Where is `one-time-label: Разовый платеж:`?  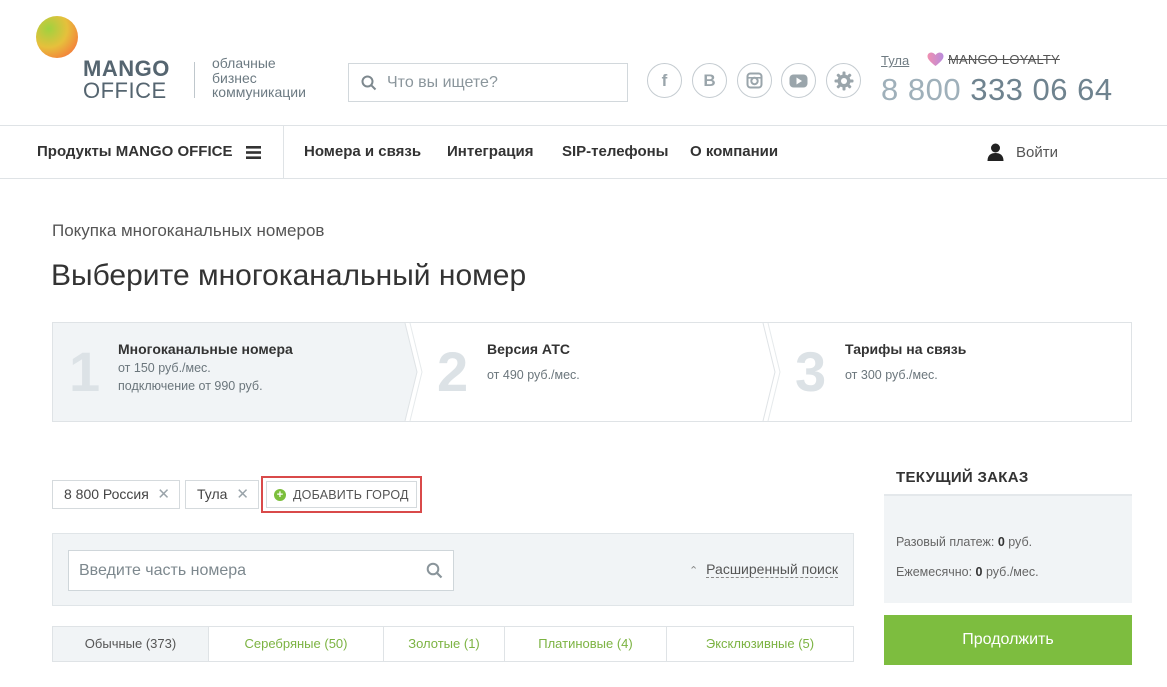 one-time-label: Разовый платеж: is located at coordinates (945, 542).